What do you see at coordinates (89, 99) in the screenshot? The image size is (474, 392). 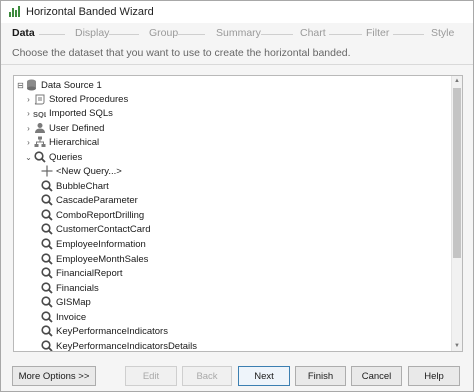 I see `tree-node-label: Stored Procedures` at bounding box center [89, 99].